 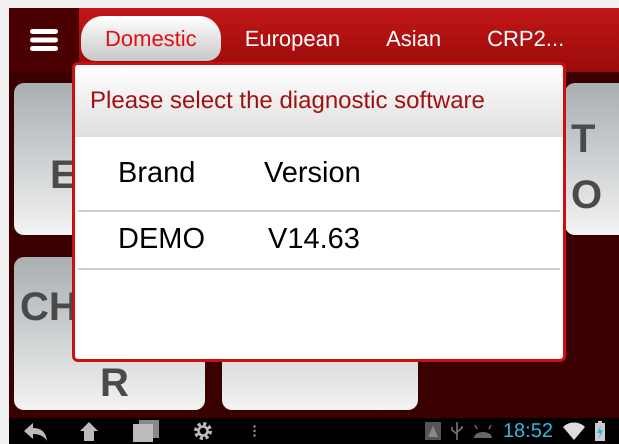 I want to click on category-tab: European, so click(x=292, y=38).